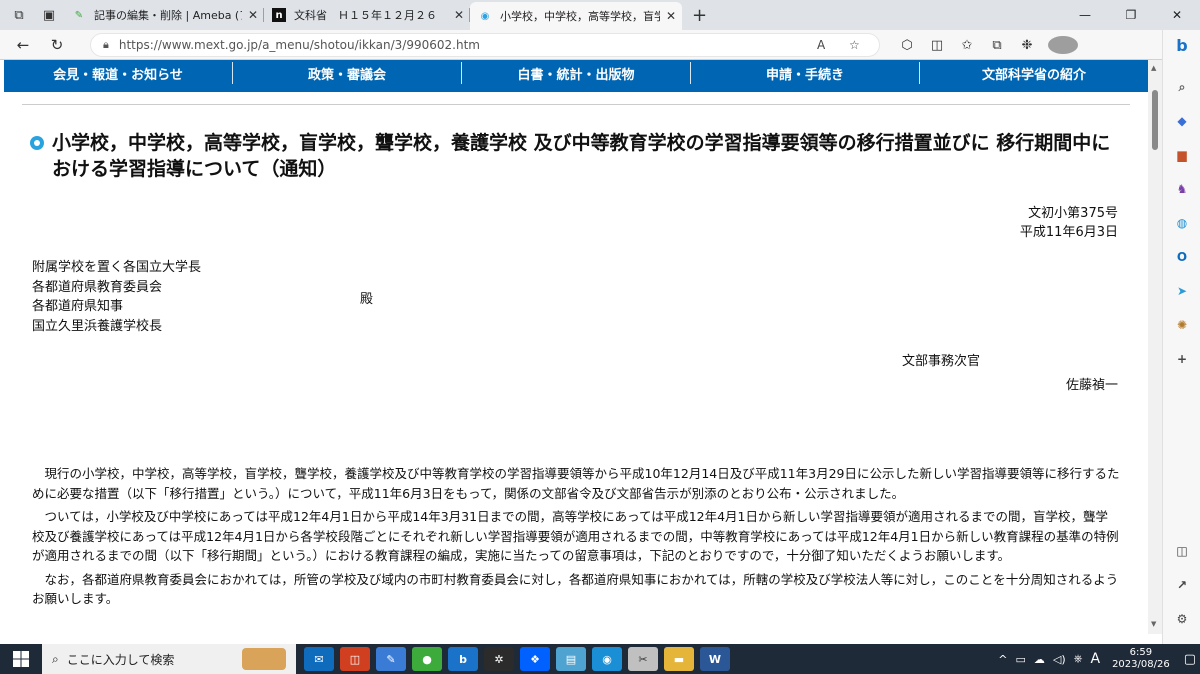  What do you see at coordinates (1182, 223) in the screenshot?
I see `microsoft-365-icon: ◍` at bounding box center [1182, 223].